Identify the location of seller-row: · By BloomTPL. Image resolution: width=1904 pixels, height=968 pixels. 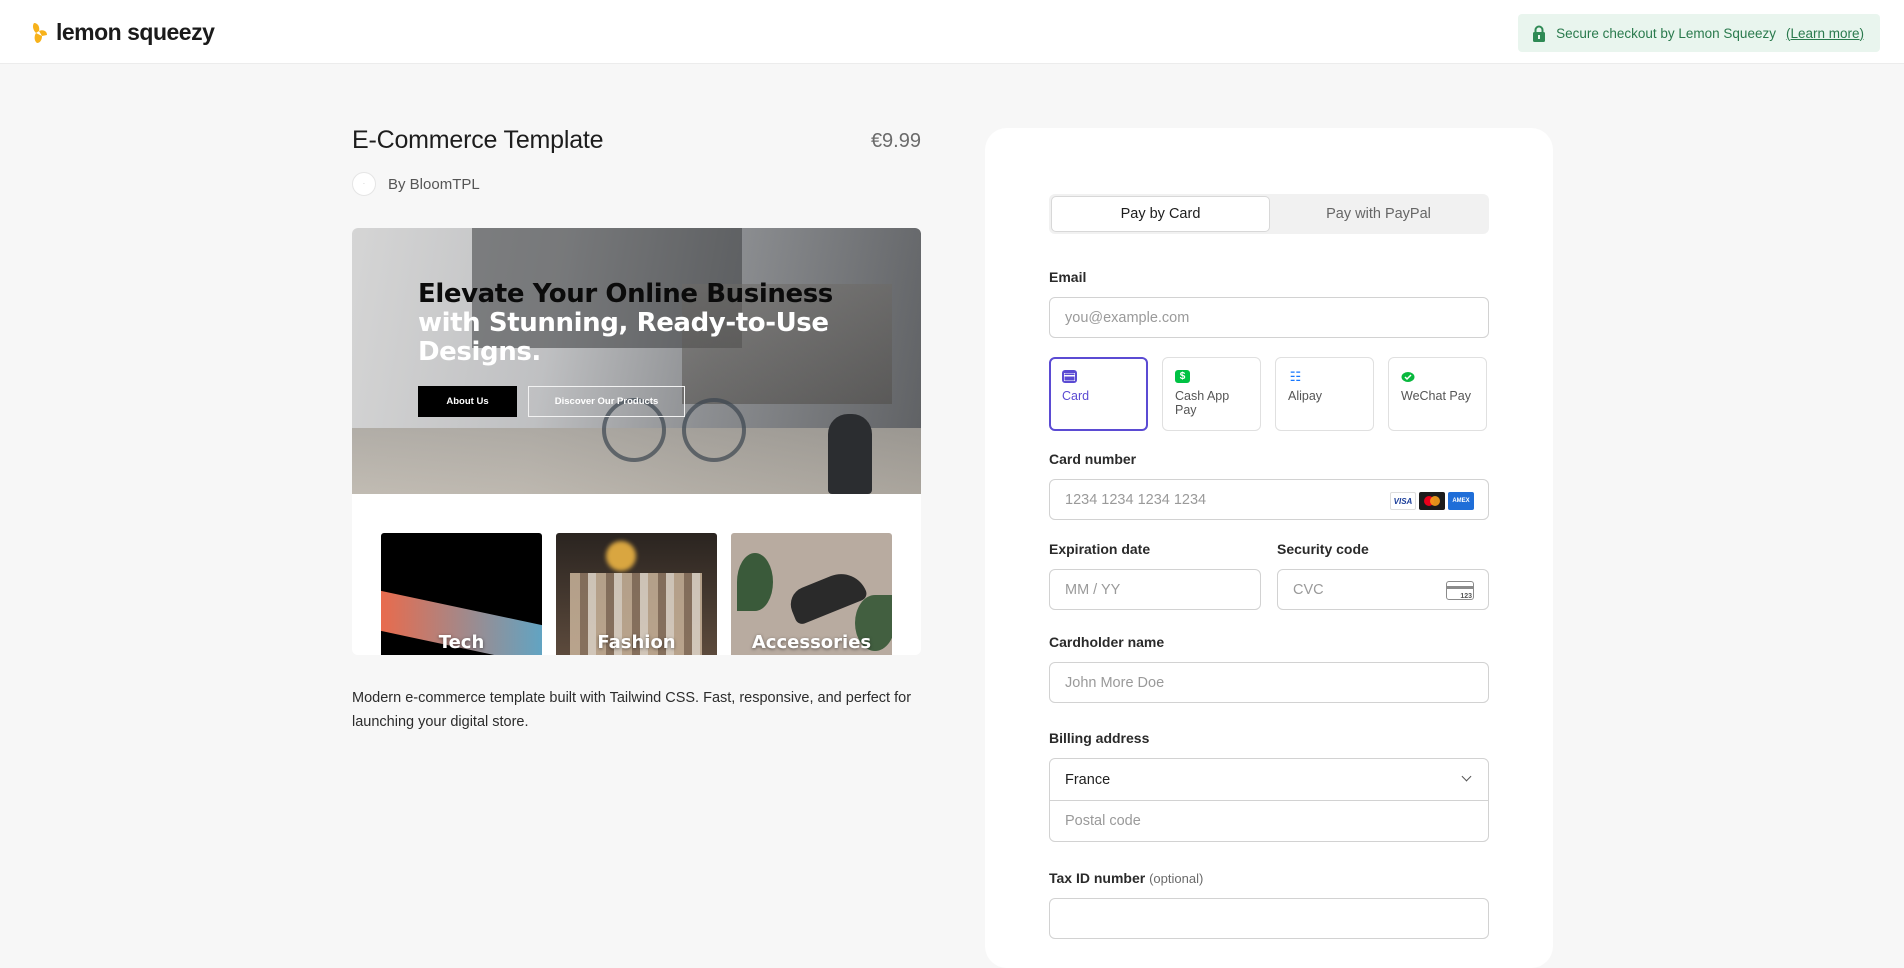
(636, 184).